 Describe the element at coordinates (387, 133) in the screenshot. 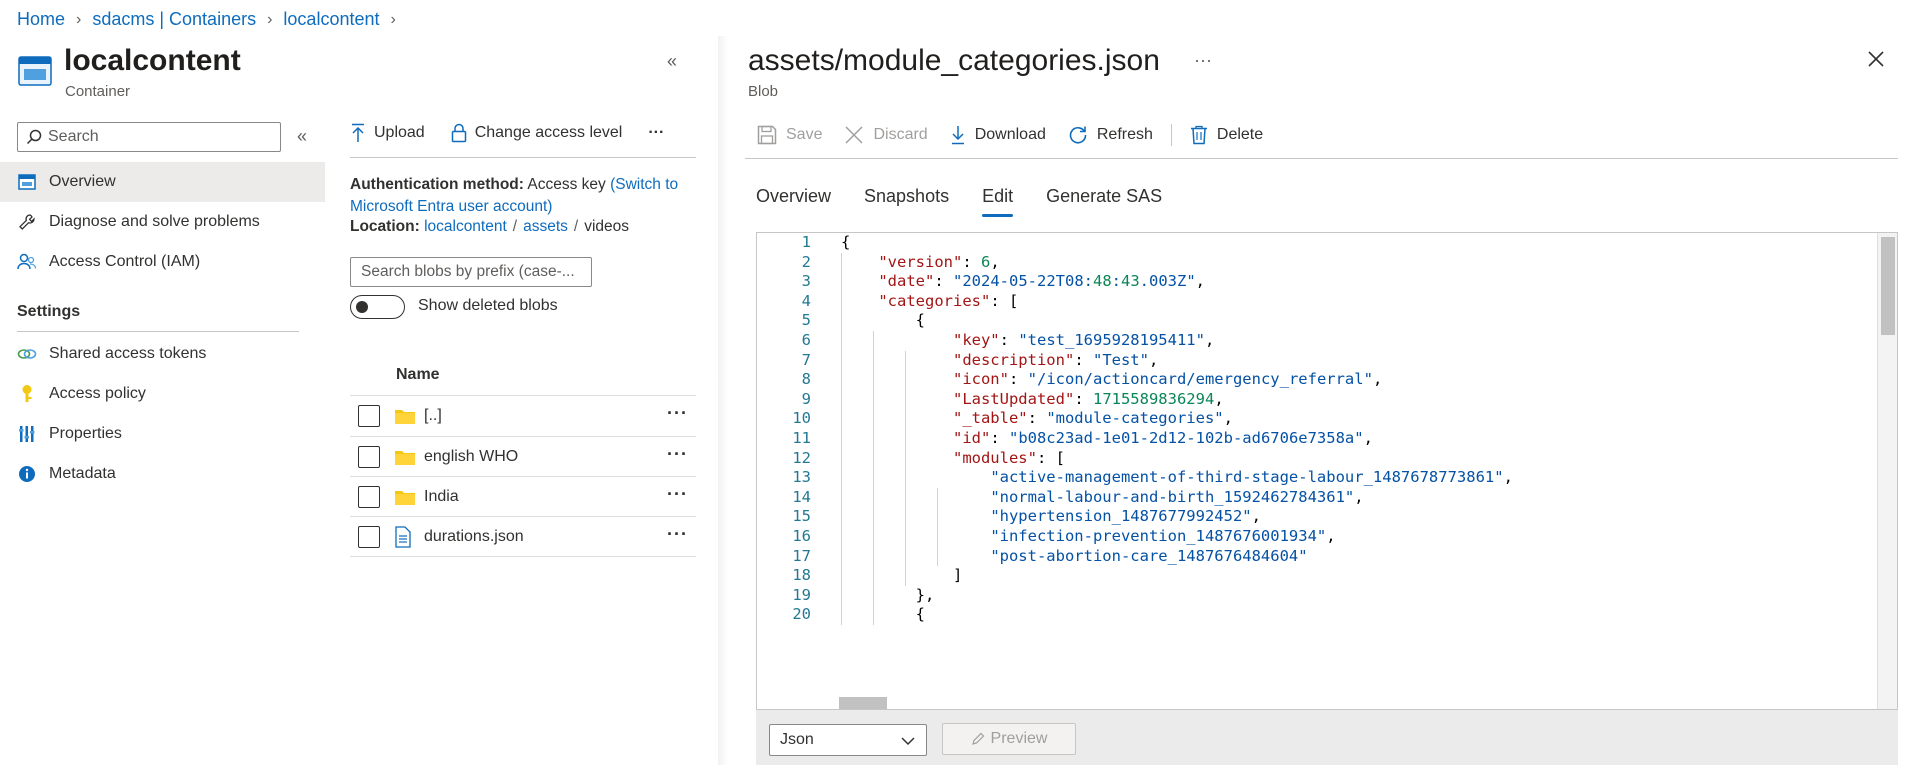

I see `upload-button: Upload` at that location.